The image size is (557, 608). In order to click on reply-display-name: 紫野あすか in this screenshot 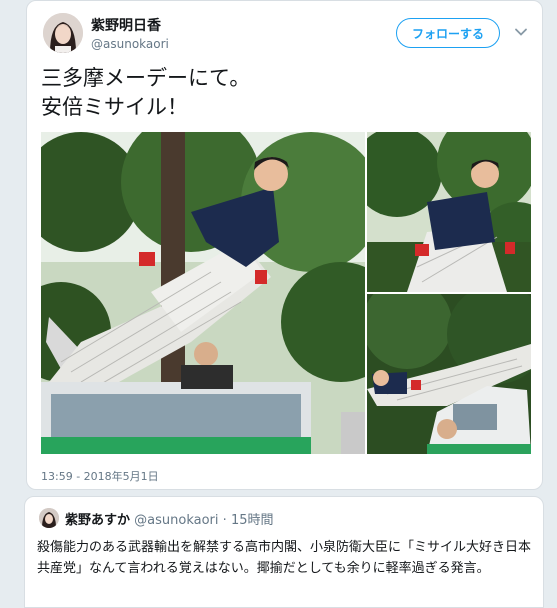, I will do `click(97, 520)`.